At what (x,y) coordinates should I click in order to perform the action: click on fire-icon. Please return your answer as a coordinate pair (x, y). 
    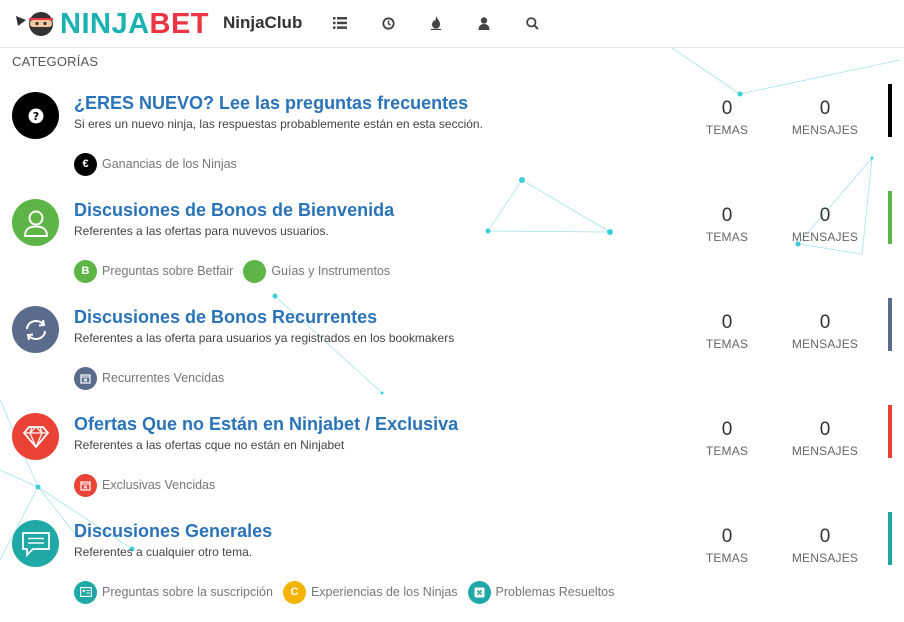
    Looking at the image, I should click on (436, 23).